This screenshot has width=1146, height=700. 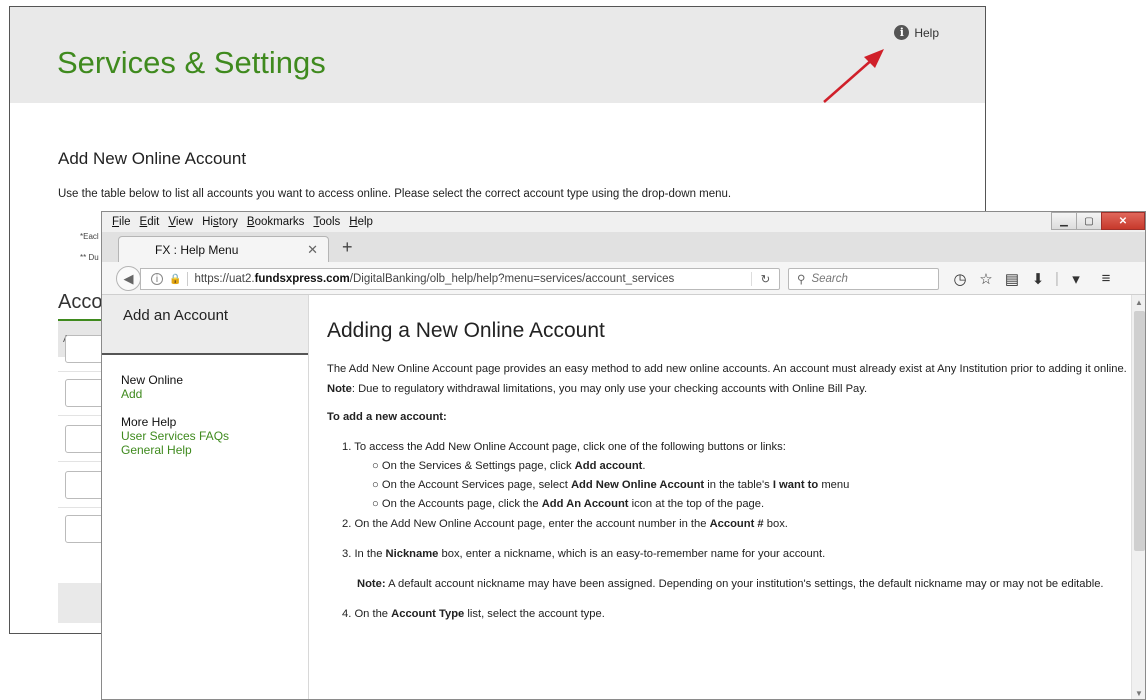 What do you see at coordinates (121, 222) in the screenshot?
I see `menu-file: File` at bounding box center [121, 222].